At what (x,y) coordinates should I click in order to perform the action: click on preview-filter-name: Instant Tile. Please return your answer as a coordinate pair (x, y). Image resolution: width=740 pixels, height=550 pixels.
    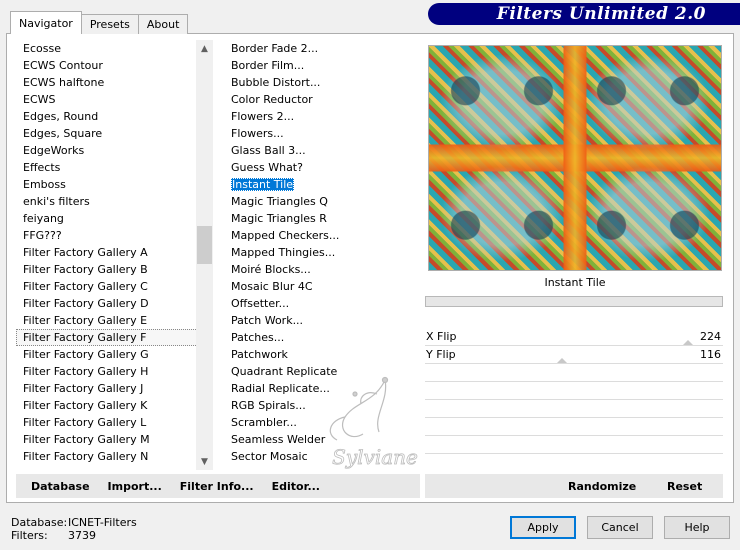
    Looking at the image, I should click on (575, 282).